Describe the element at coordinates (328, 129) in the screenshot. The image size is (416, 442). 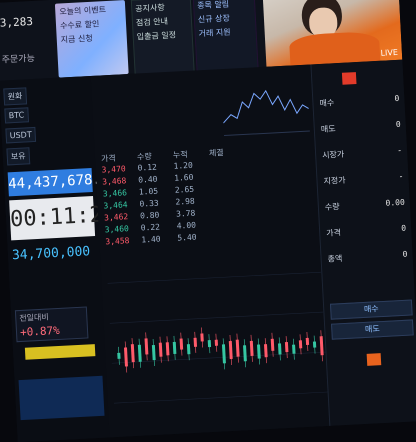
I see `order-field-label: 매도` at that location.